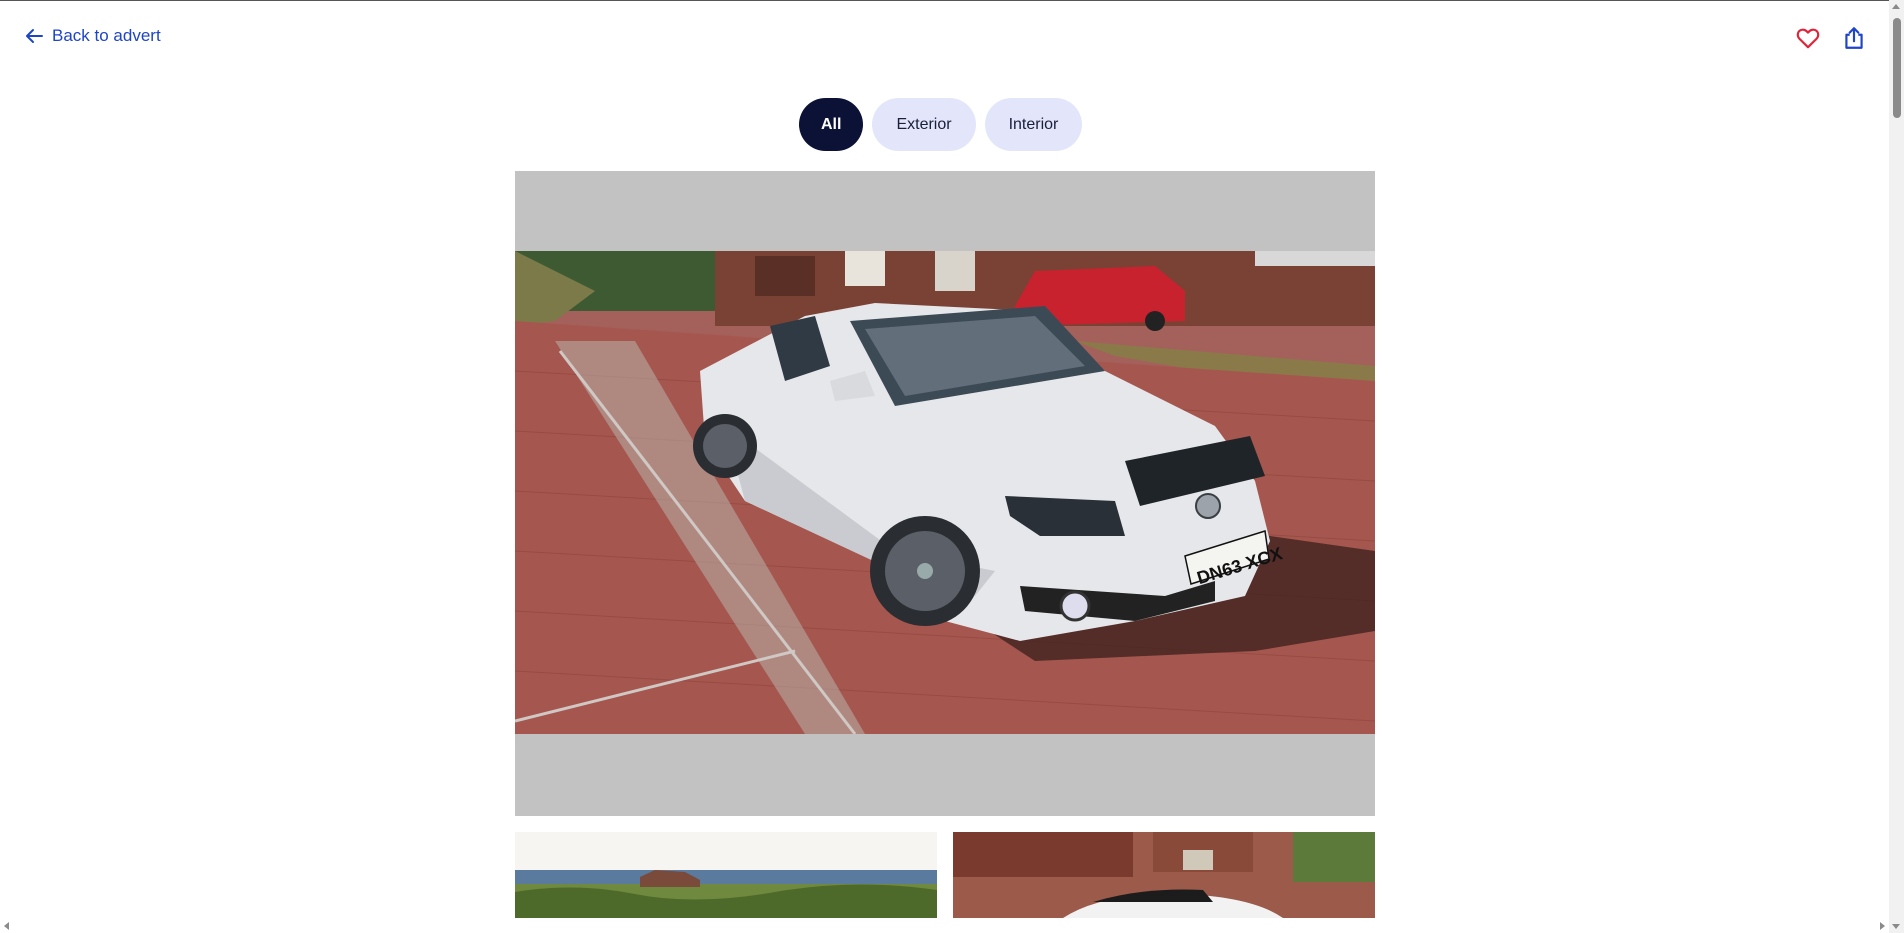  What do you see at coordinates (1897, 68) in the screenshot?
I see `scrollbar-thumb` at bounding box center [1897, 68].